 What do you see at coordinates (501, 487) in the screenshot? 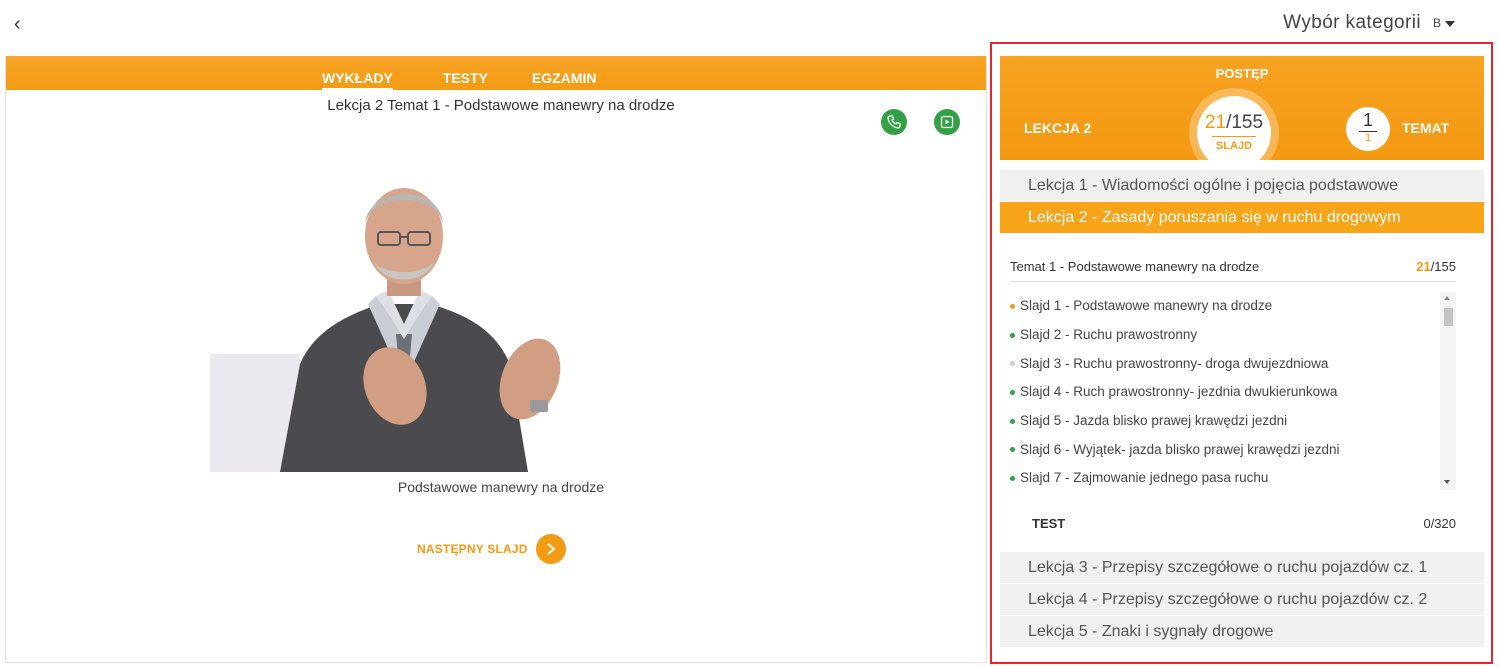
I see `video-caption: Podstawowe manewry na drodze` at bounding box center [501, 487].